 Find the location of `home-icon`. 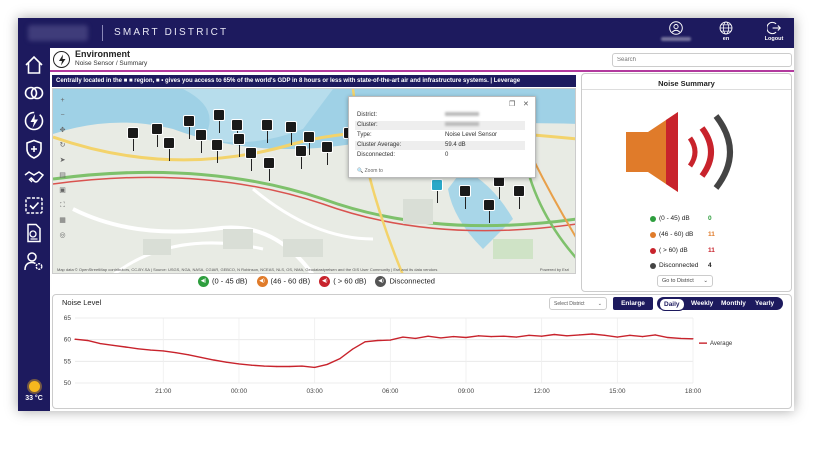

home-icon is located at coordinates (34, 65).